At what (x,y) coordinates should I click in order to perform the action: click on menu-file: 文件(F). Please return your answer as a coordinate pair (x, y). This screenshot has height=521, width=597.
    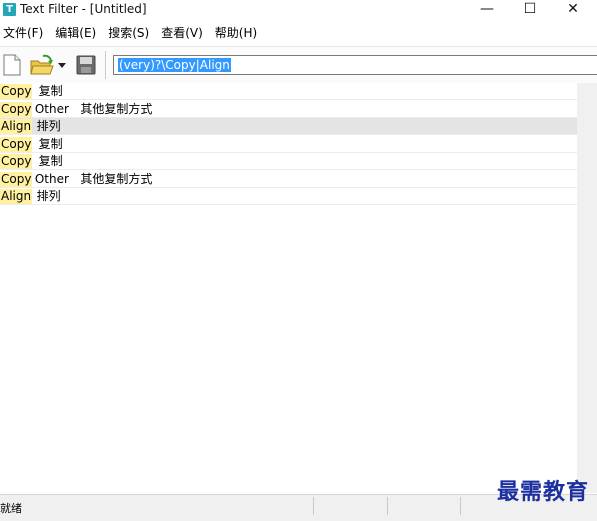
    Looking at the image, I should click on (23, 32).